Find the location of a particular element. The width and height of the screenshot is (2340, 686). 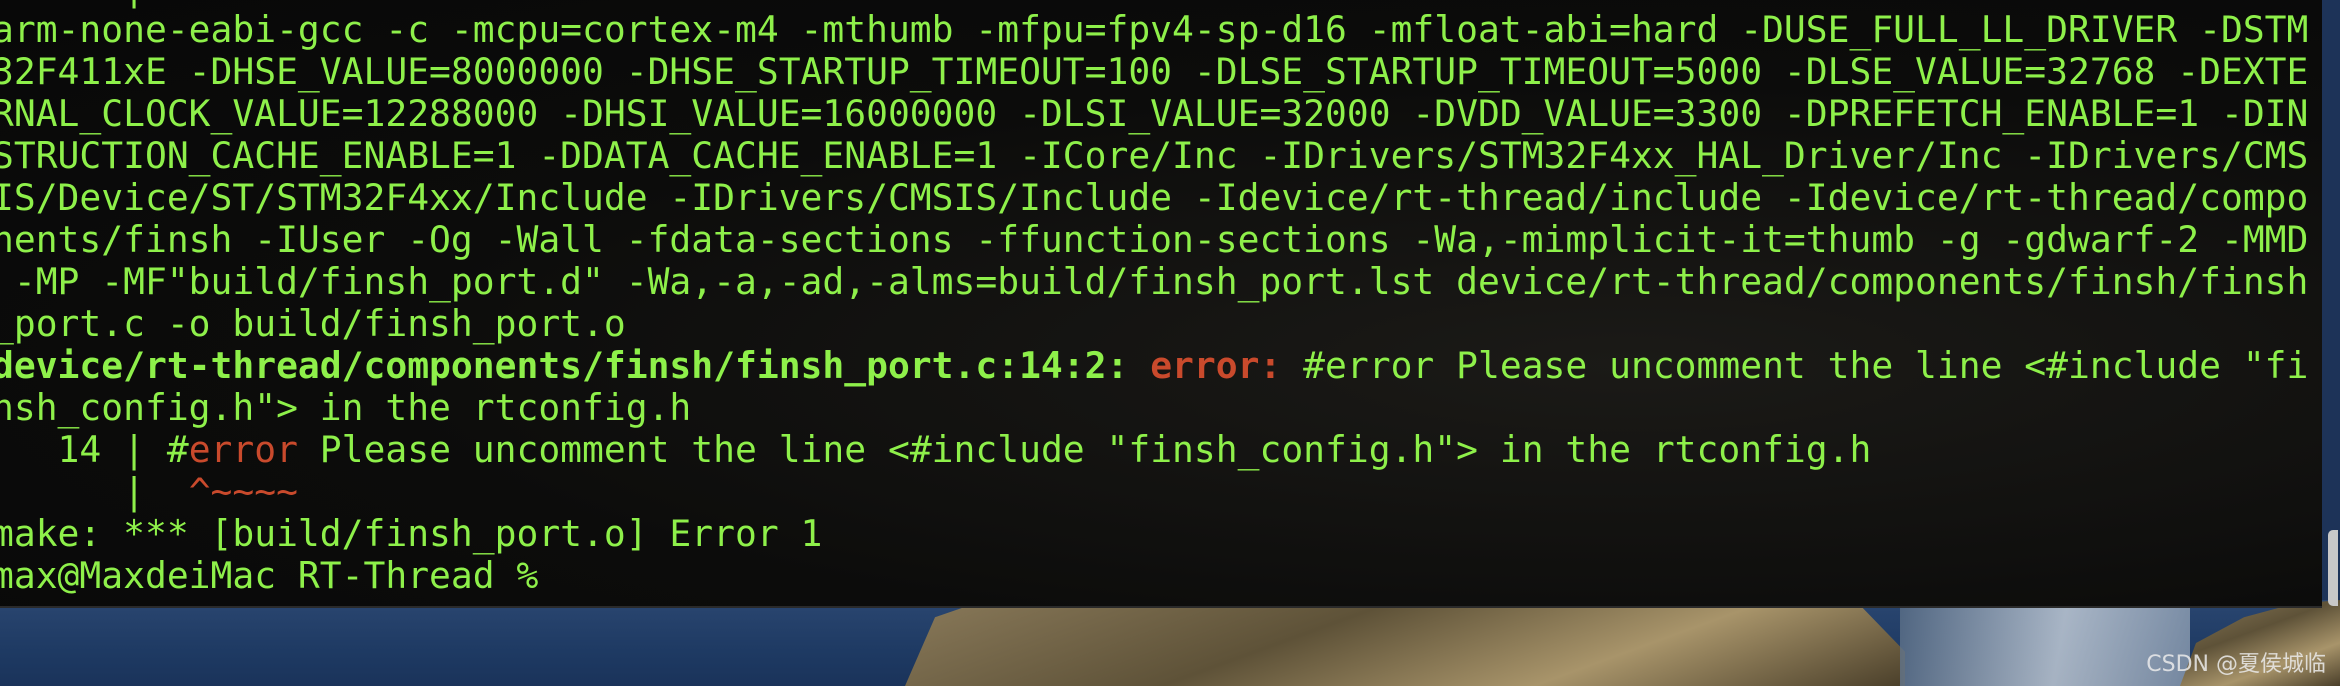

watermark: CSDN @夏侯城临 is located at coordinates (2236, 664).